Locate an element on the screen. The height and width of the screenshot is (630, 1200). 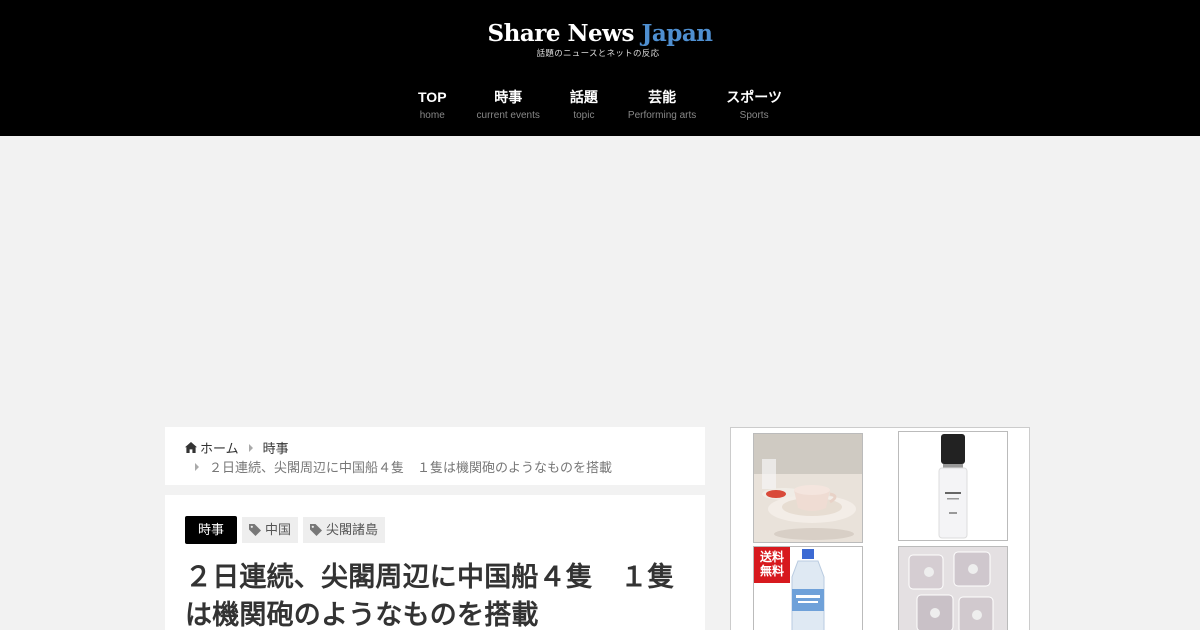
logo-title-main: Share News is located at coordinates (561, 33).